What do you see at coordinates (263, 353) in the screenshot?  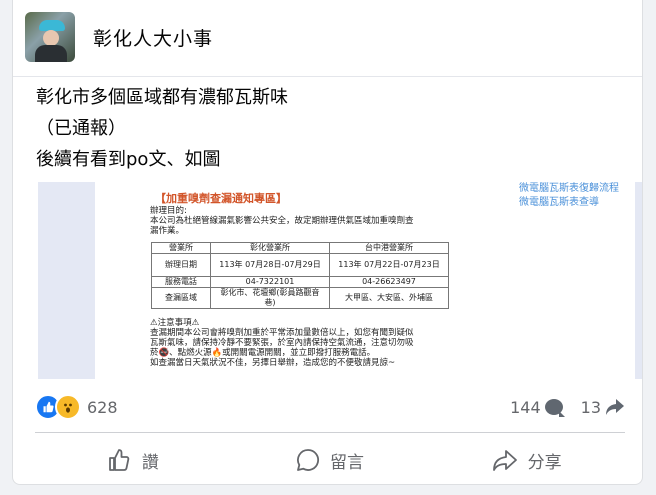 I see `notice-caution-line: 菸🚭、點燃火源🔥或開關電源開關，並立即撥打服務電話。` at bounding box center [263, 353].